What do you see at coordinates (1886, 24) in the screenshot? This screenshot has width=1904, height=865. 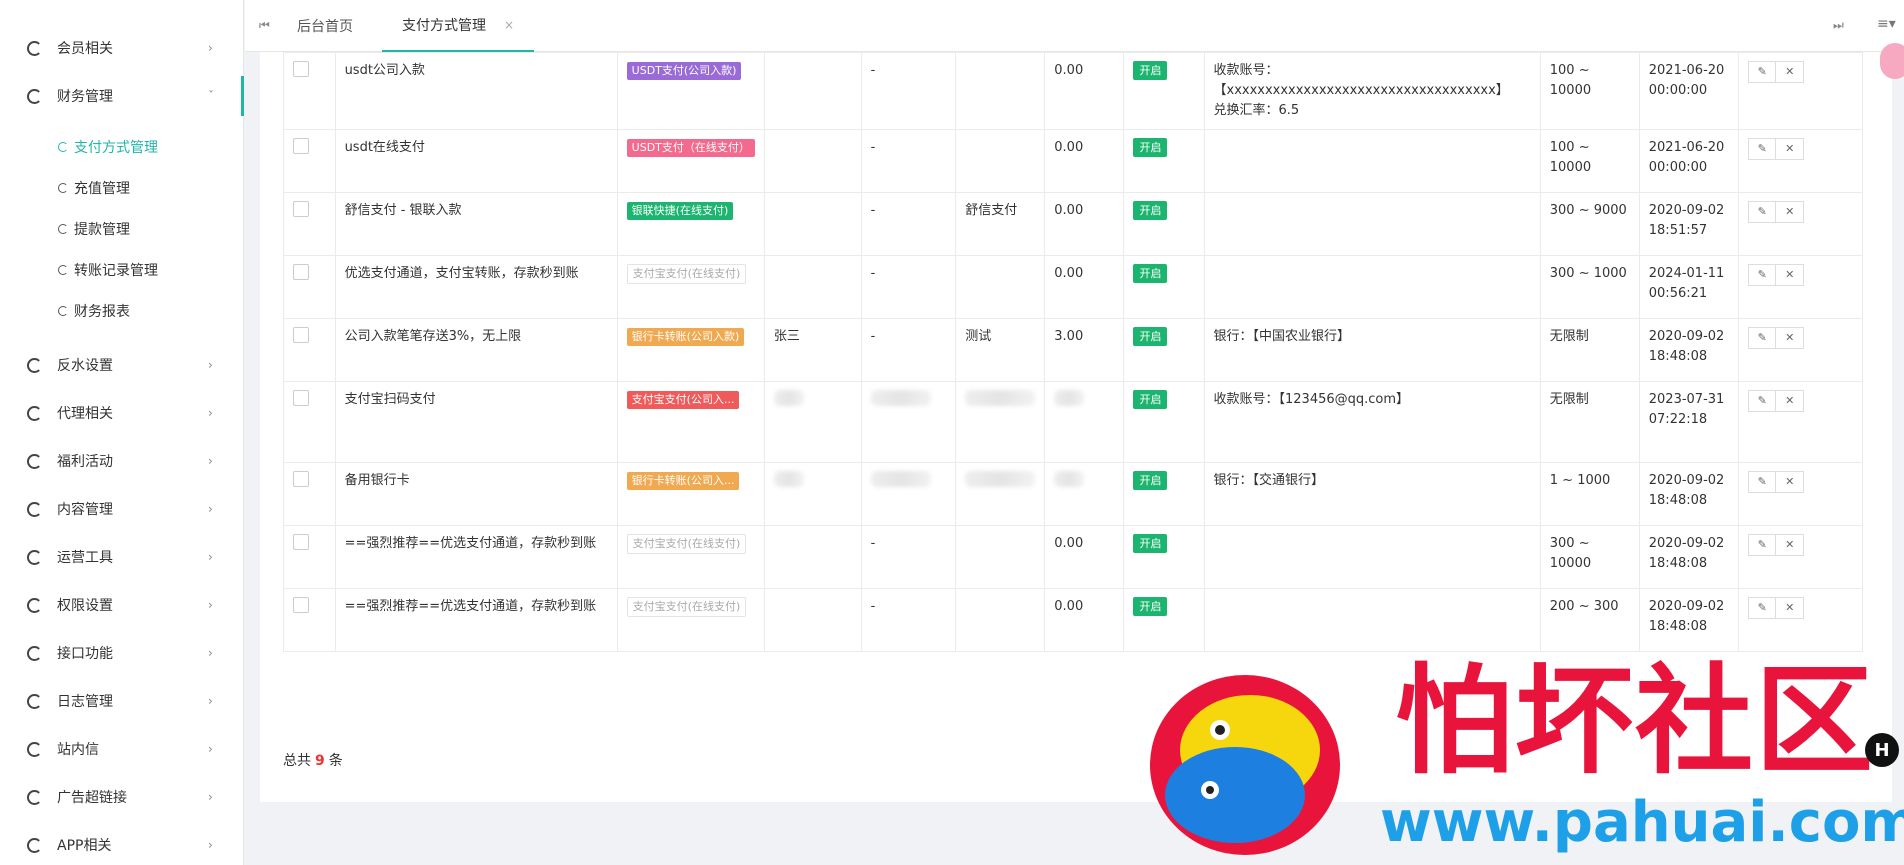 I see `tab-menu-icon: ≡▾` at bounding box center [1886, 24].